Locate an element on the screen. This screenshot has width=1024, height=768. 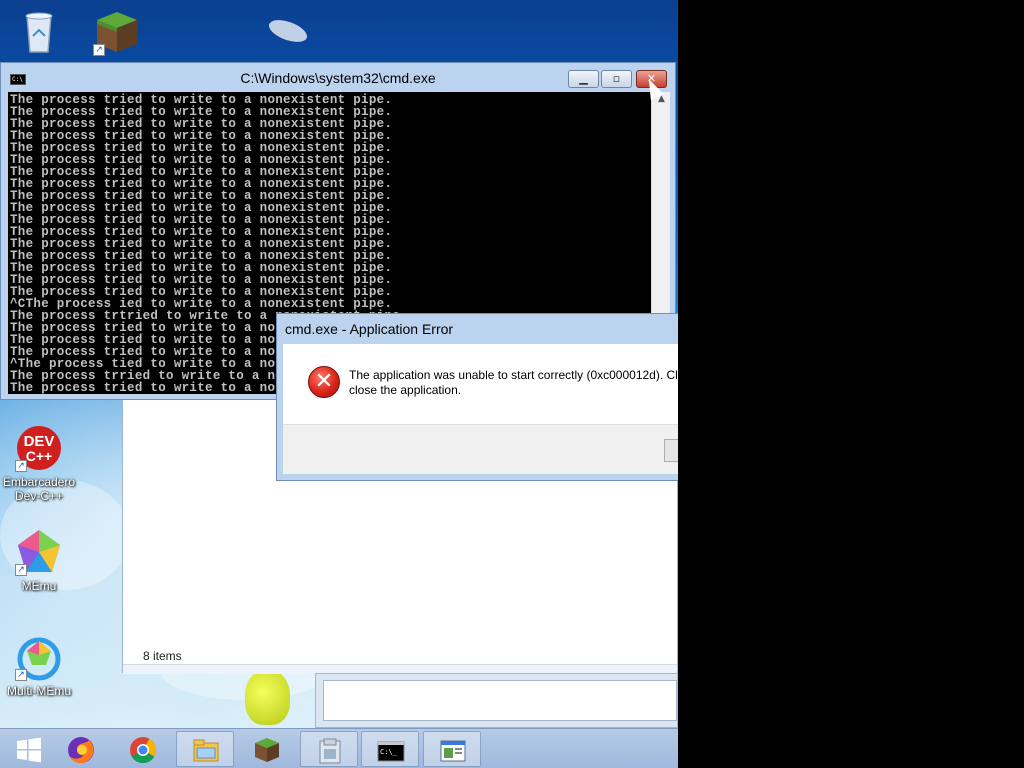
memu-icon: ↗ is located at coordinates (39, 552).